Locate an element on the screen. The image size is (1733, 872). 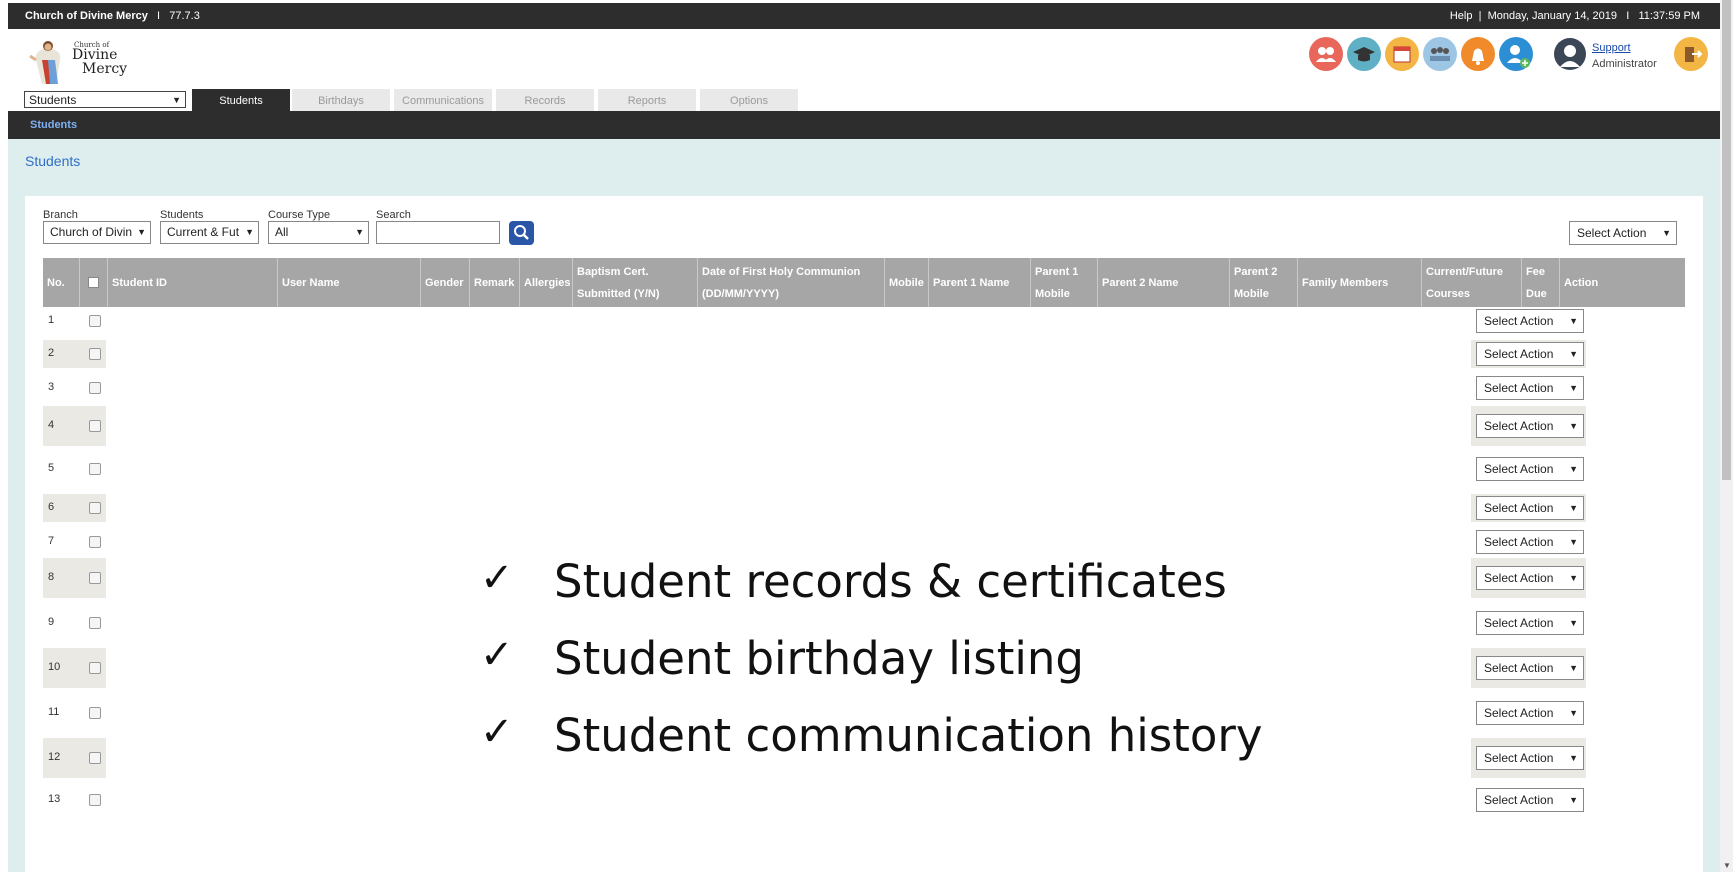
org-name: Church of Divine Mercy is located at coordinates (86, 16).